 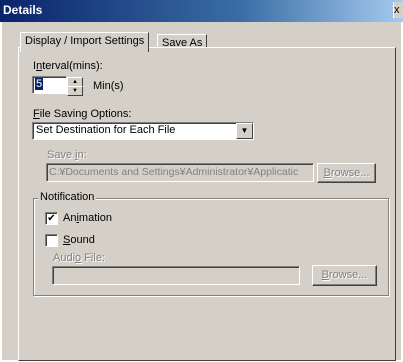 I want to click on interval-input: 5, so click(x=49, y=85).